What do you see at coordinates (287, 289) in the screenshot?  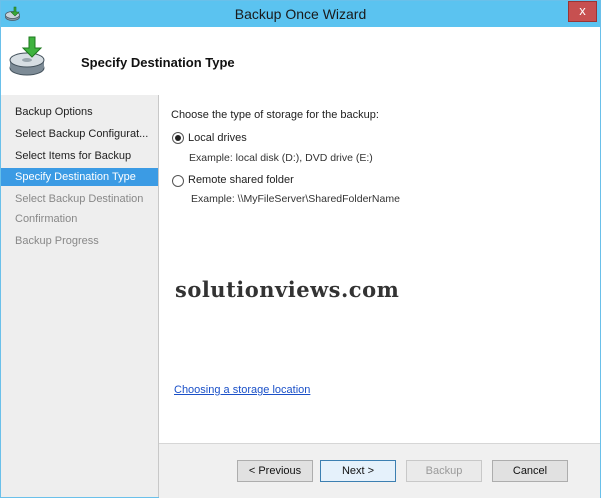 I see `watermark-text: solutionviews.com` at bounding box center [287, 289].